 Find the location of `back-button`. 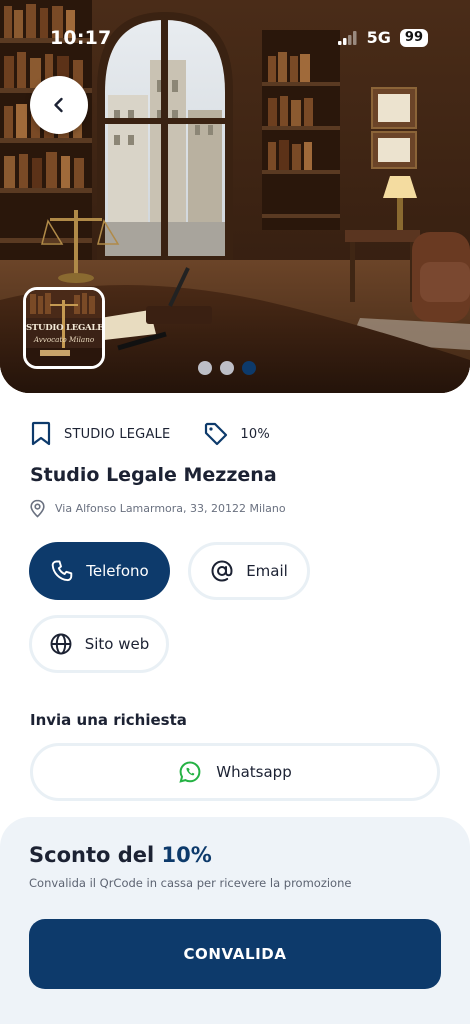

back-button is located at coordinates (59, 105).